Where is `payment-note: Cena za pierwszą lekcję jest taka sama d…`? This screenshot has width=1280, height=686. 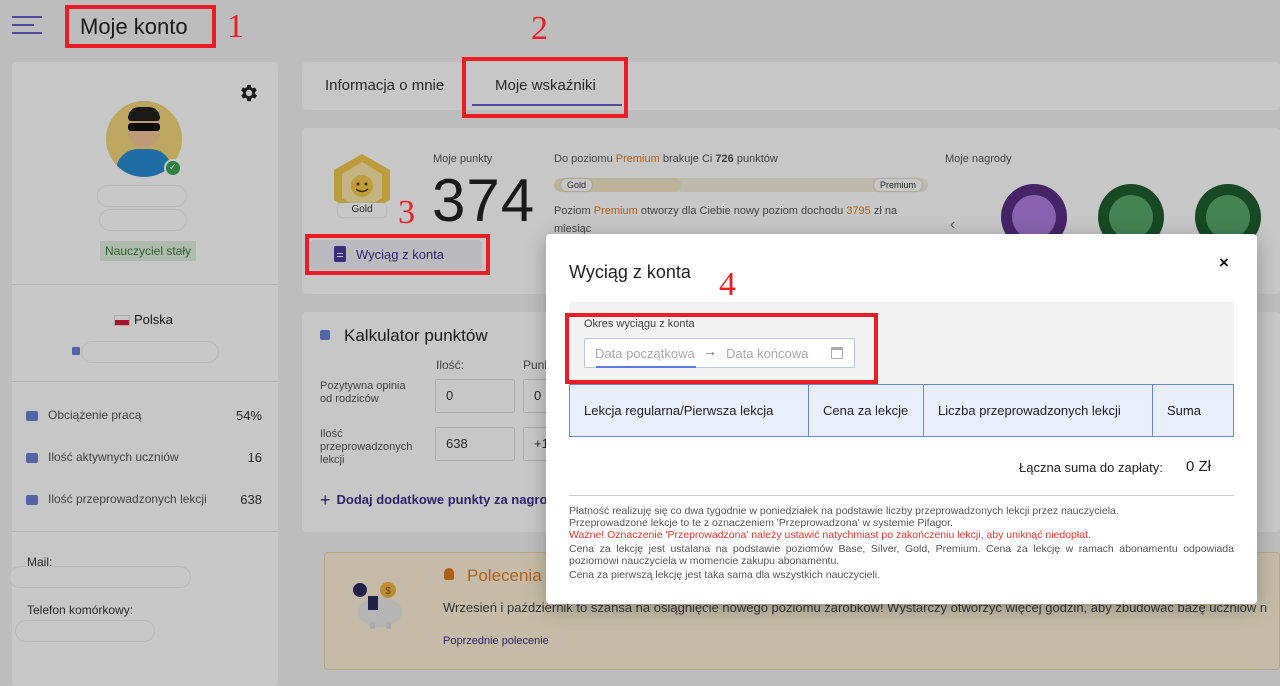 payment-note: Cena za pierwszą lekcję jest taka sama d… is located at coordinates (725, 575).